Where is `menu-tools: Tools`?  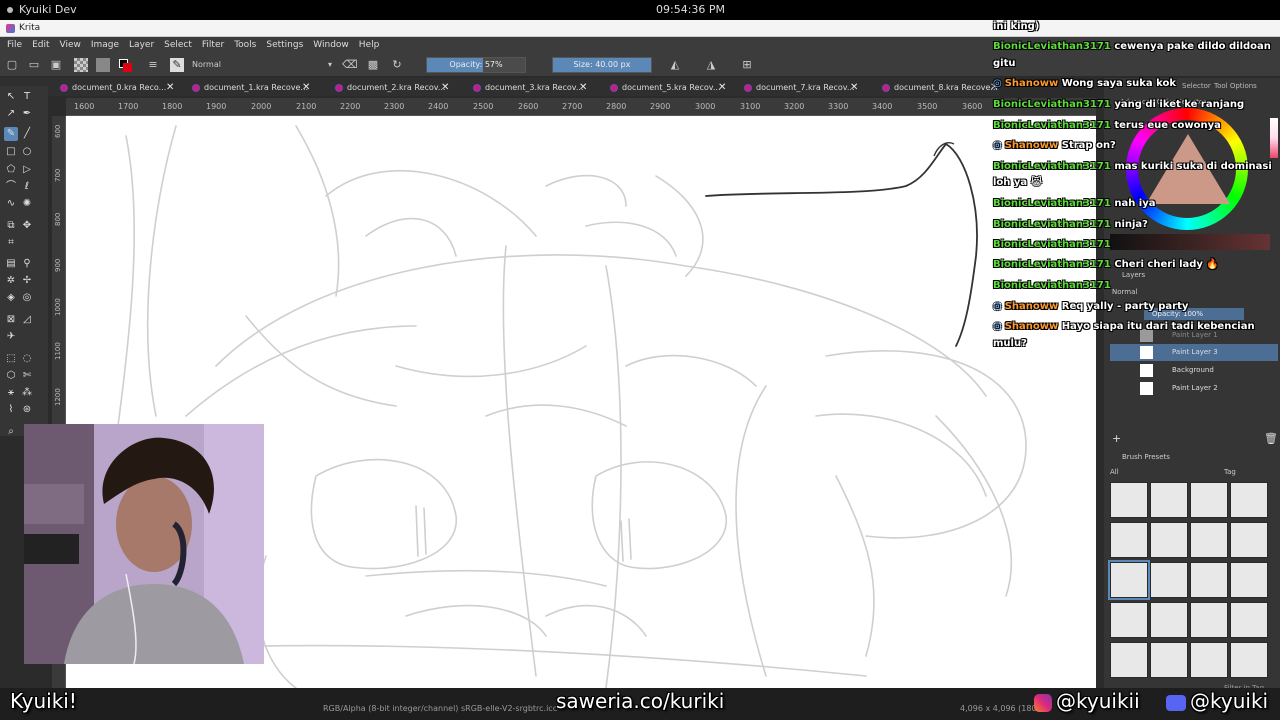 menu-tools: Tools is located at coordinates (245, 45).